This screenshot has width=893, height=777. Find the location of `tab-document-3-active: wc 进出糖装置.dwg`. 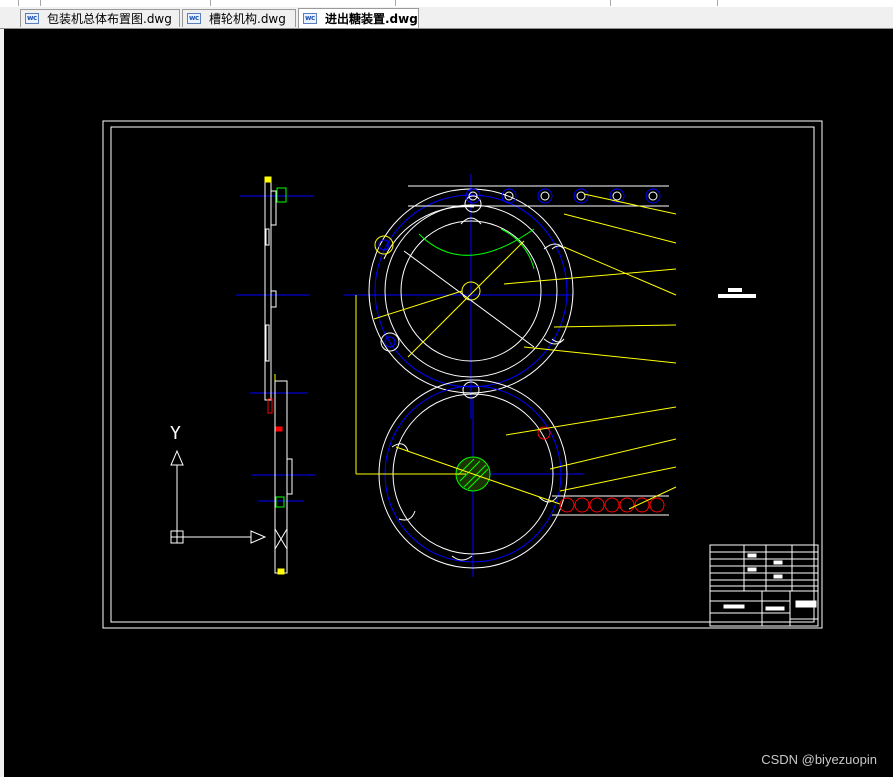

tab-document-3-active: wc 进出糖装置.dwg is located at coordinates (358, 18).